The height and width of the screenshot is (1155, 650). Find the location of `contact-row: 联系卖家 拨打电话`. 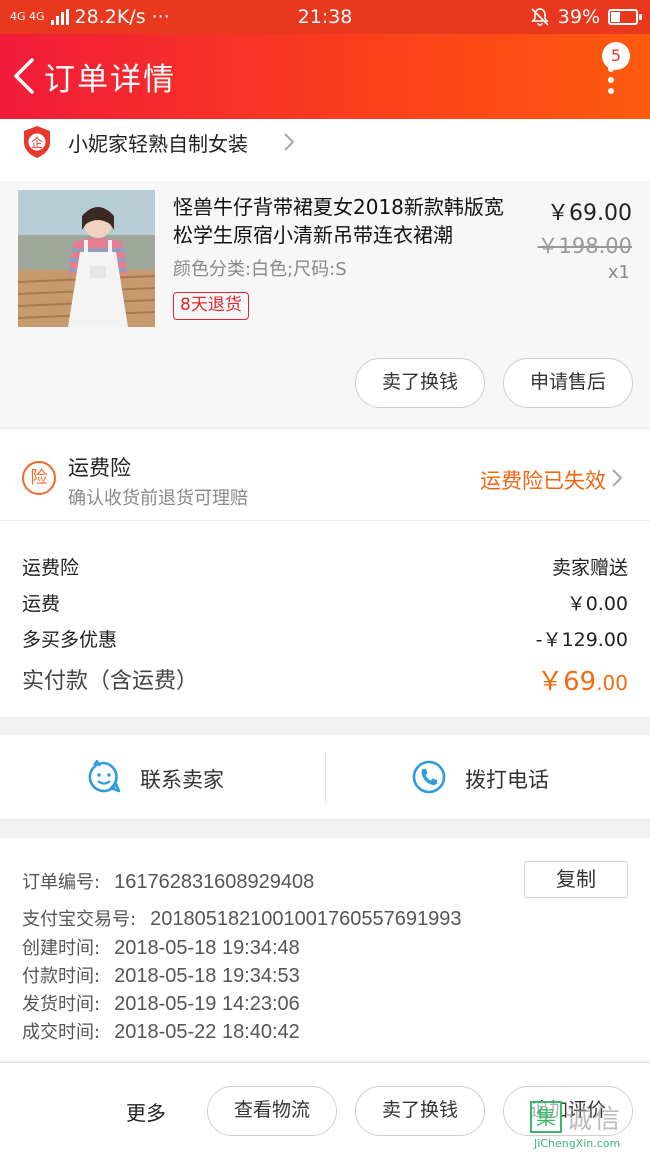

contact-row: 联系卖家 拨打电话 is located at coordinates (325, 777).